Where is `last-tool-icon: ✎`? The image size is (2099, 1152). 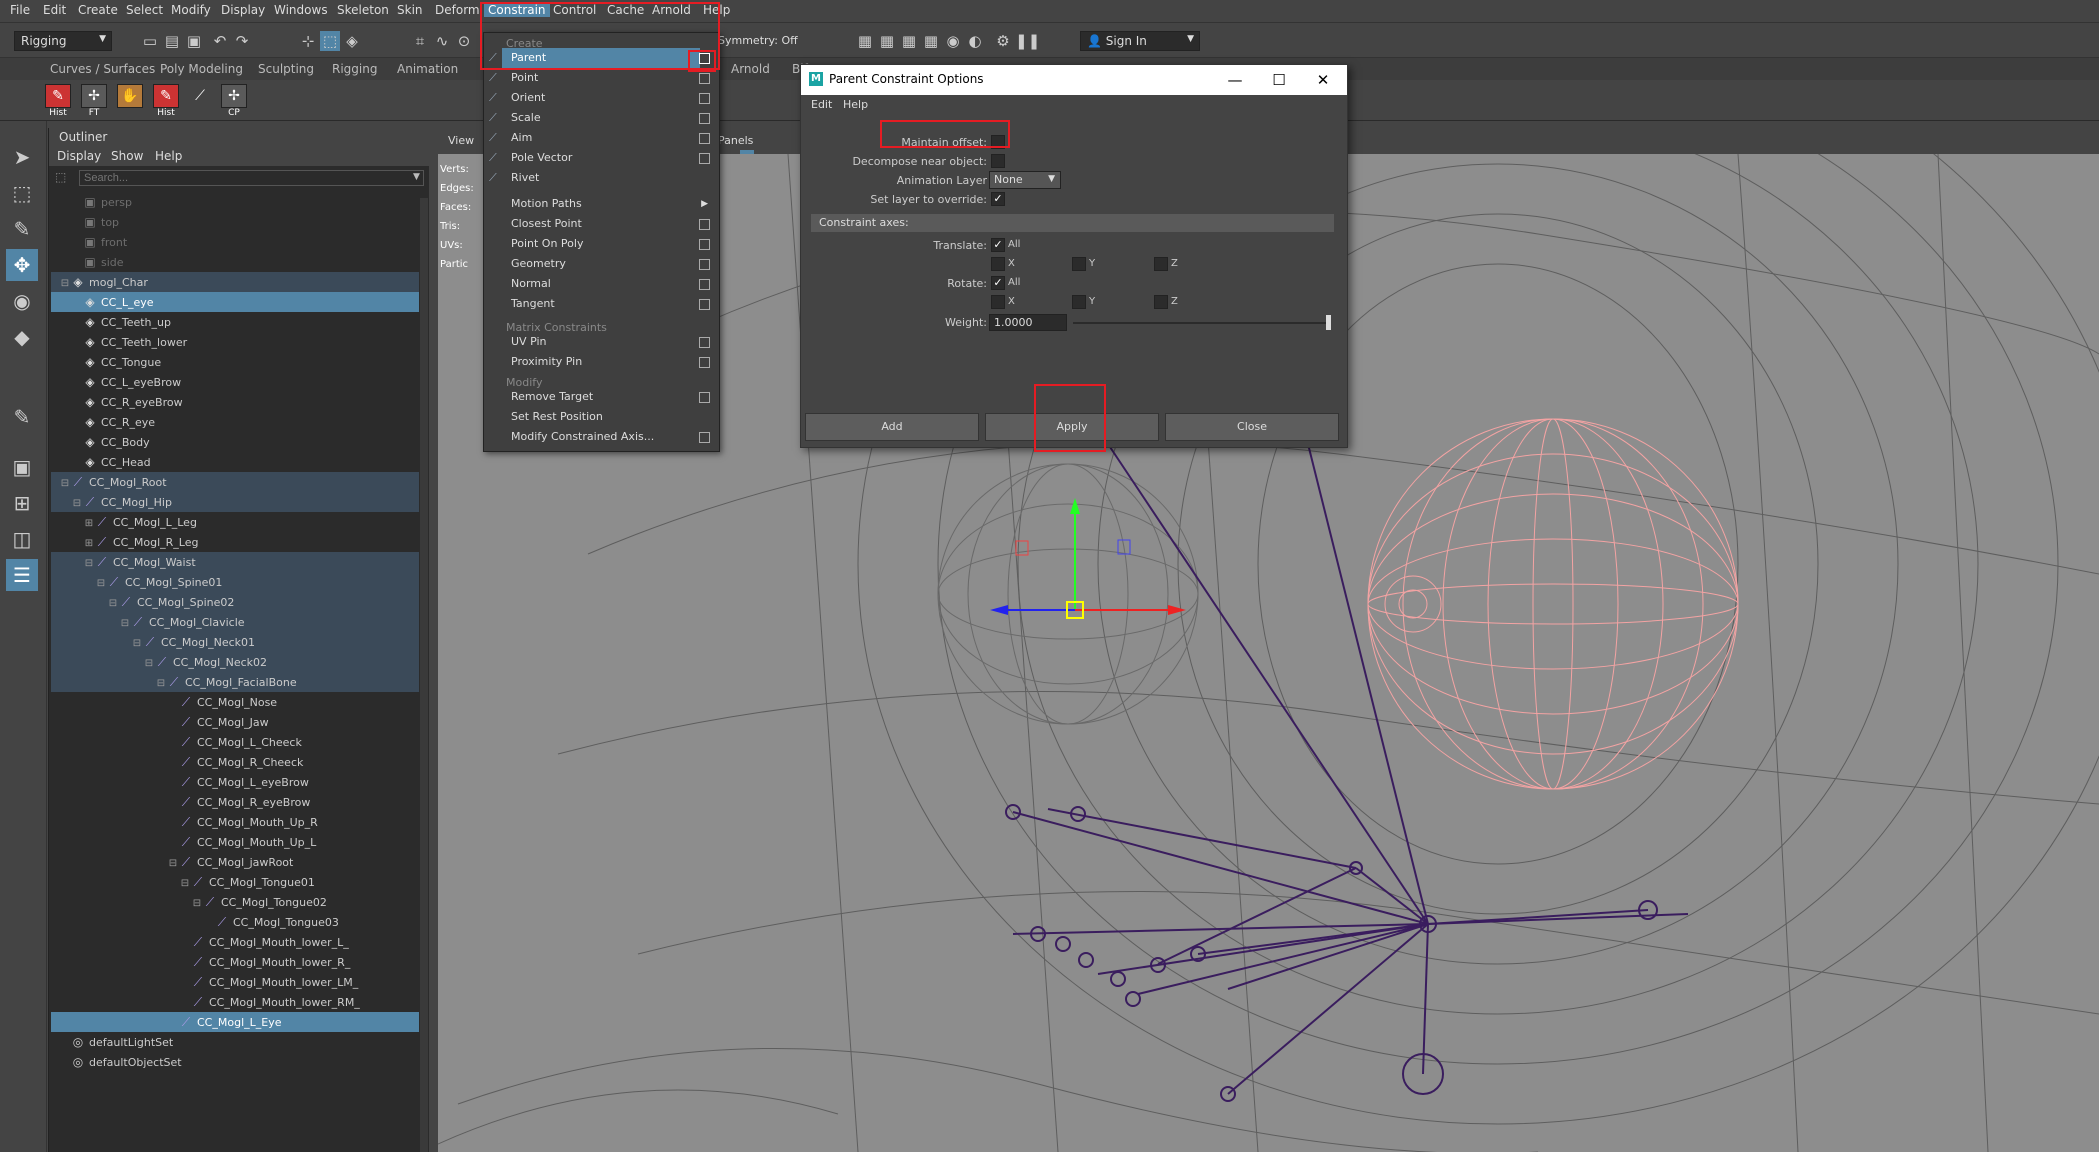 last-tool-icon: ✎ is located at coordinates (22, 417).